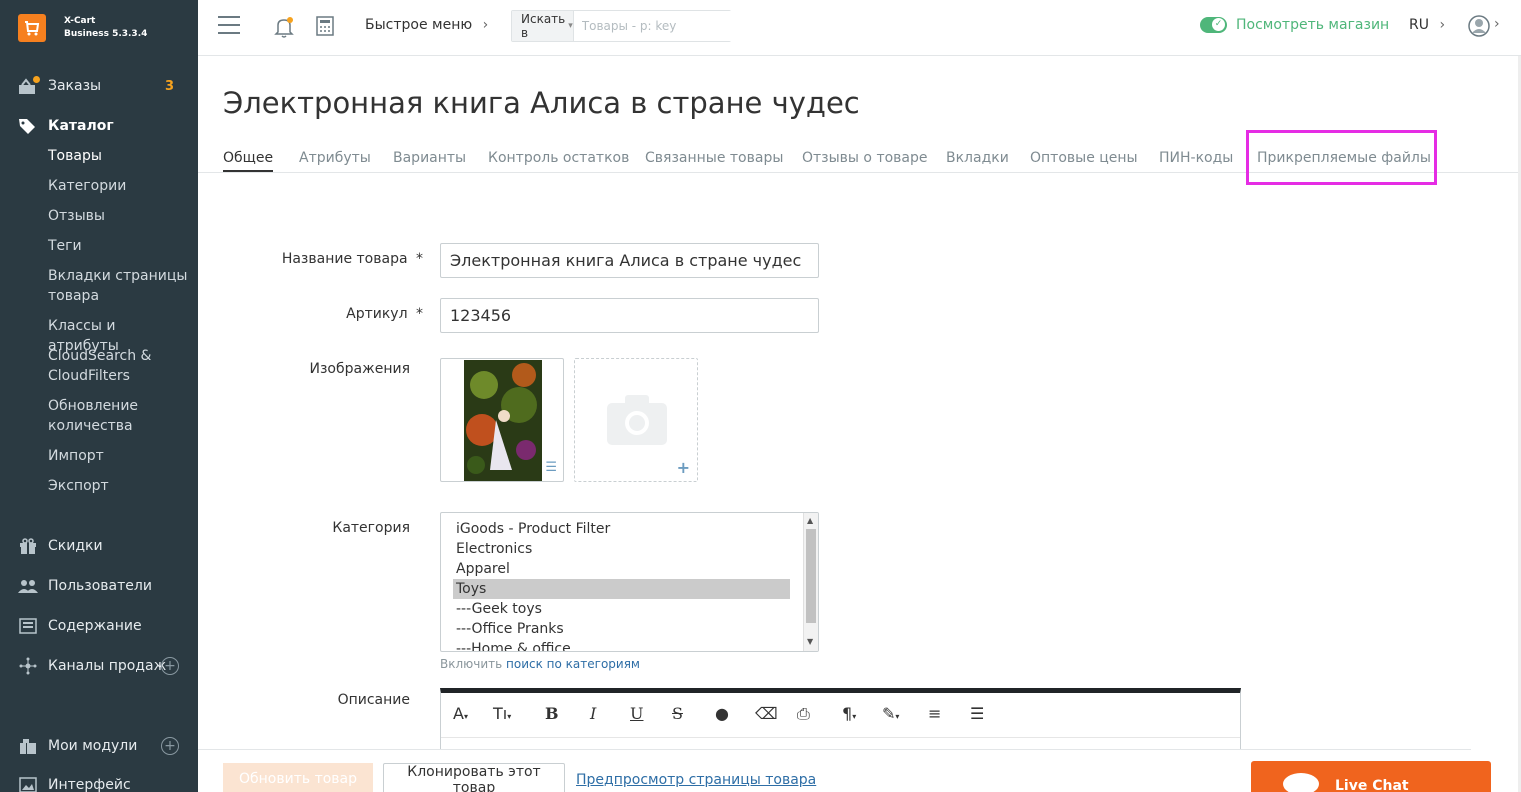 The width and height of the screenshot is (1521, 792). What do you see at coordinates (977, 713) in the screenshot?
I see `unordered-list-icon: ☰` at bounding box center [977, 713].